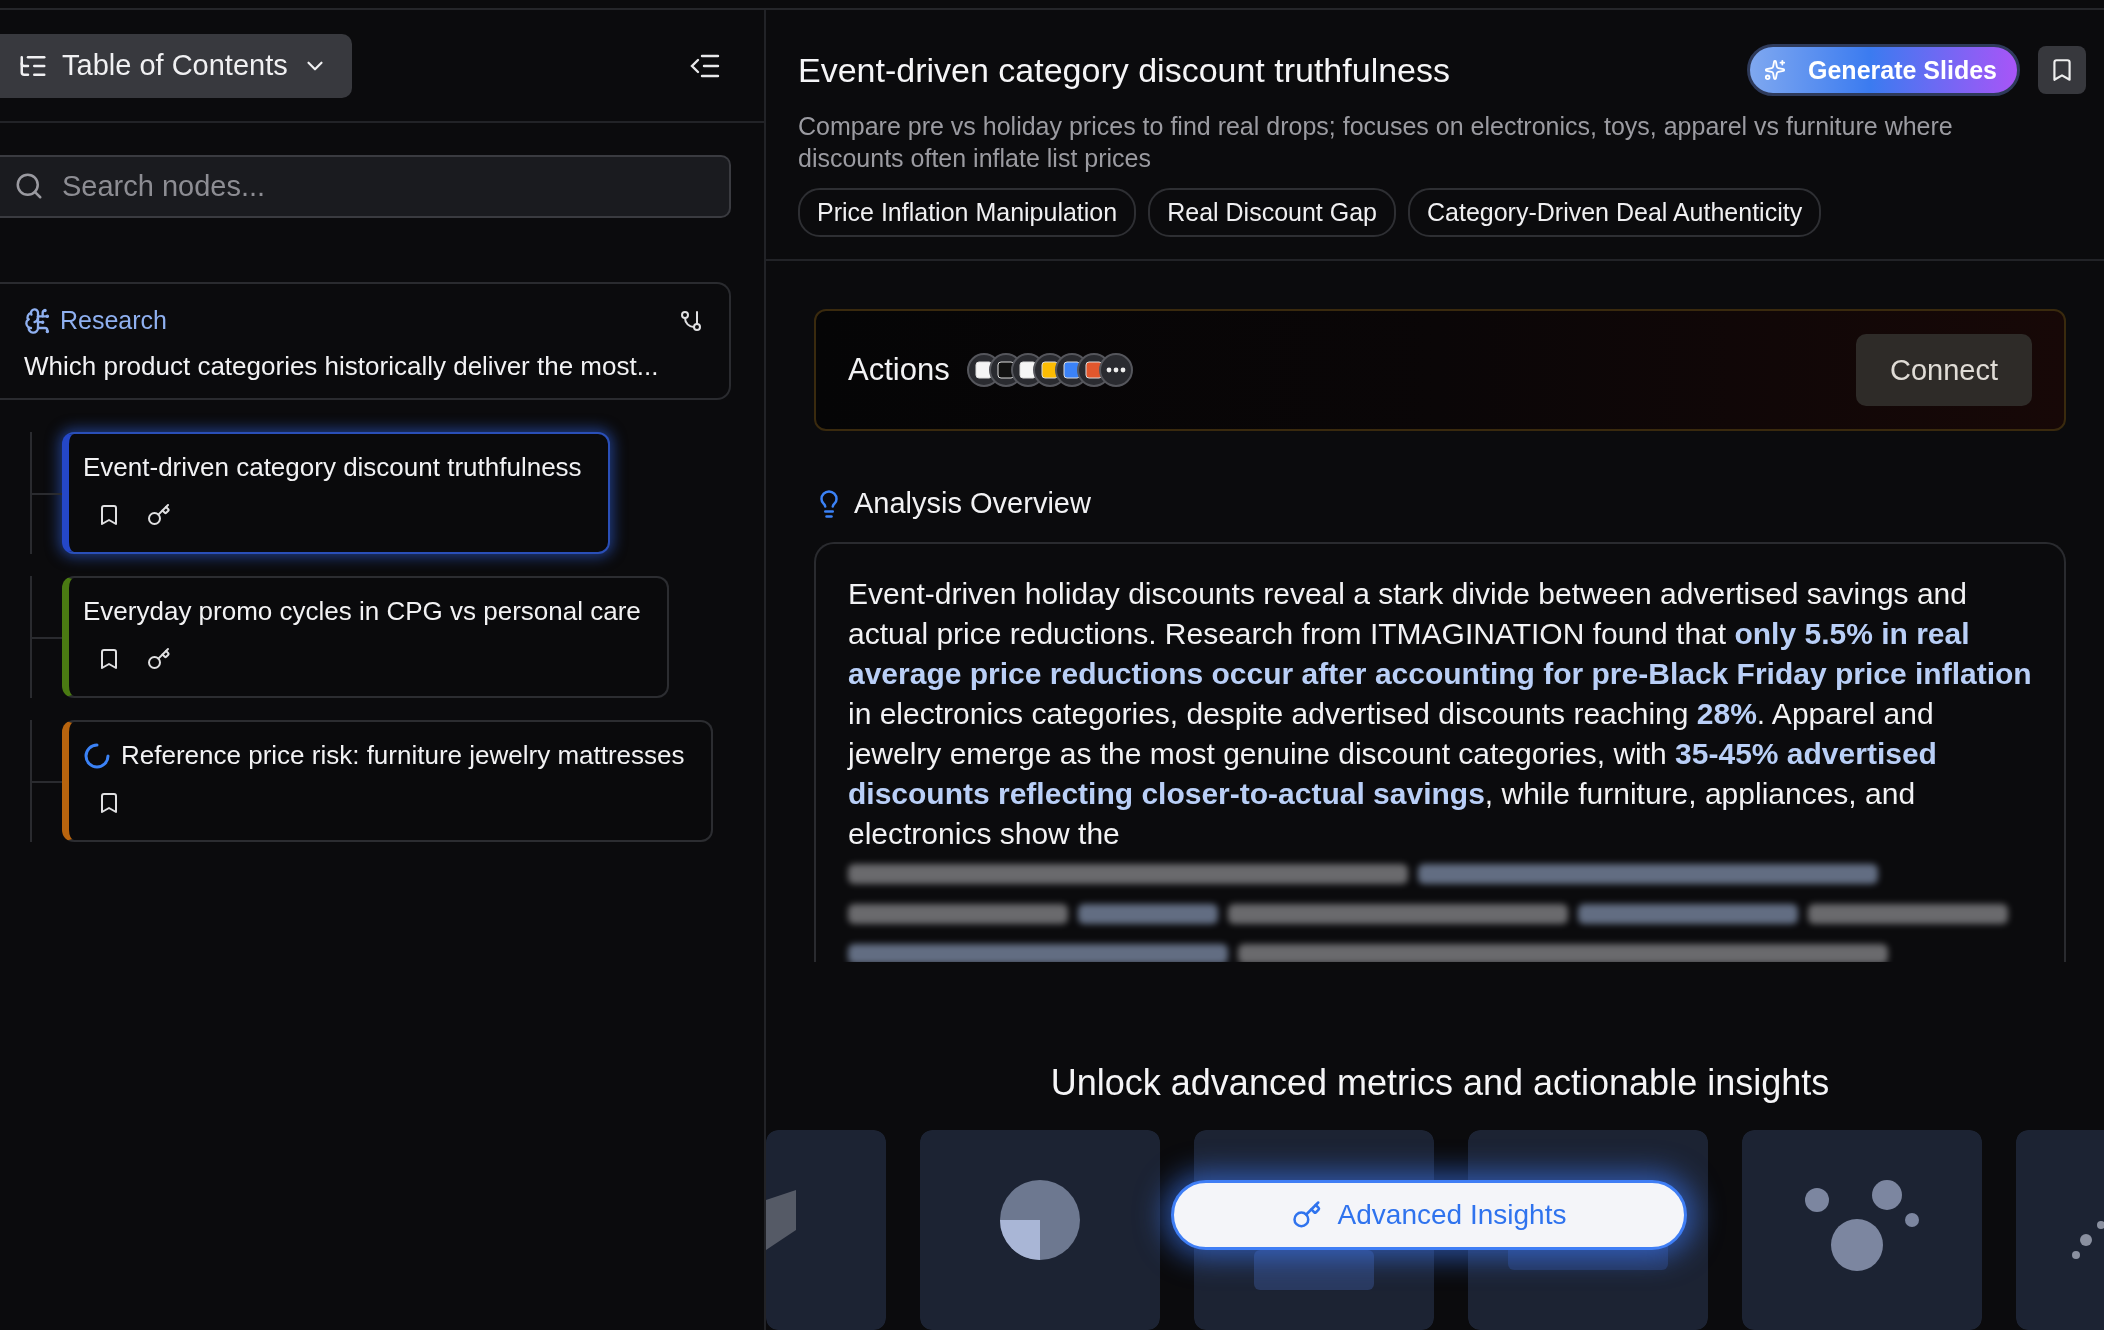 The image size is (2104, 1330). Describe the element at coordinates (1440, 714) in the screenshot. I see `analysis-text: Event-driven holiday discounts reveal a stark divide between advertised savings and actual price reductions. Research from ITMAGINATION found that only 5.5% in real average price reductions occur after accounting for pre-Black Friday price inflation in electronics categories, despite advertised discounts reaching 28%. Apparel and jewelry emerge as the most genuine discount categories, with 35-45% advertised discounts reflecting closer-to-actual savings, while furniture, appliances, and electronics show the` at that location.